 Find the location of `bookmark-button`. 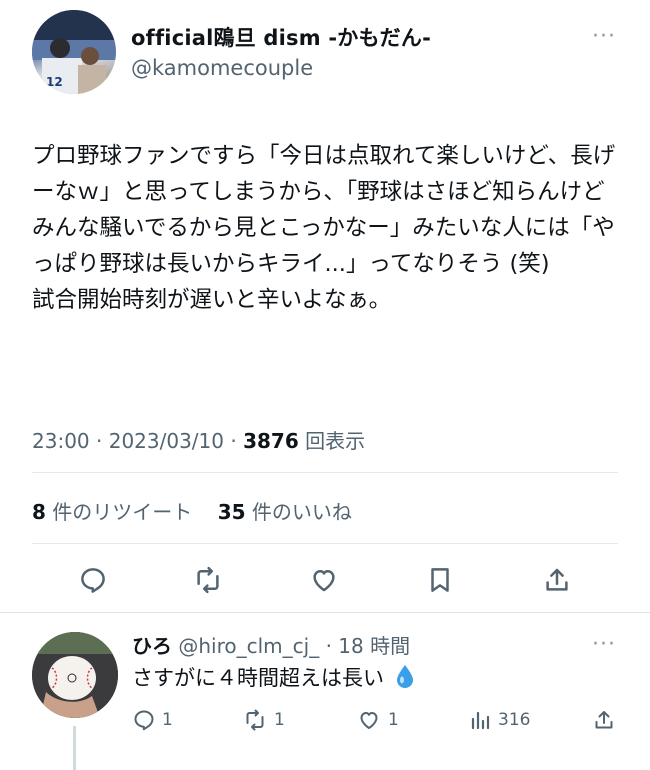

bookmark-button is located at coordinates (440, 580).